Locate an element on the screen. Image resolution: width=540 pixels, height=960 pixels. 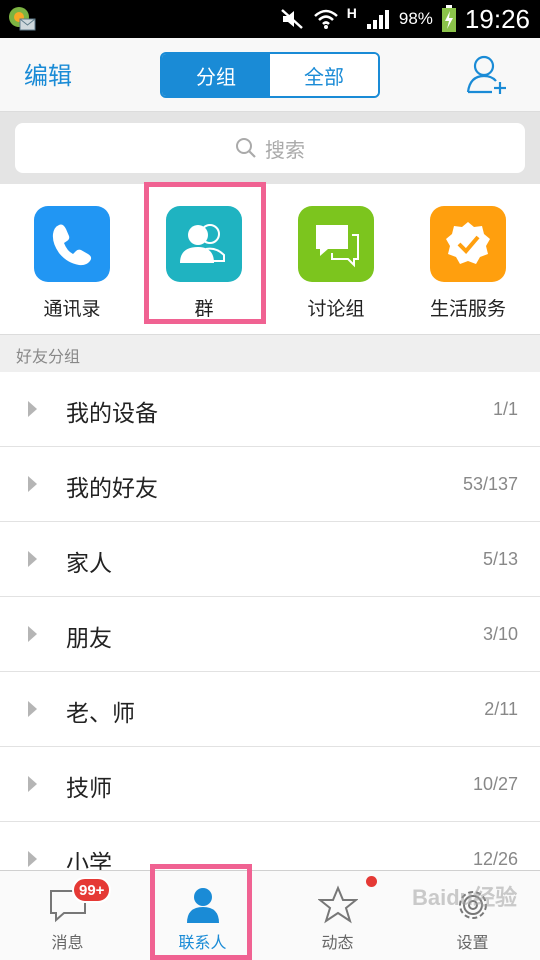
top-bar: 编辑 分组 全部 is located at coordinates (270, 75).